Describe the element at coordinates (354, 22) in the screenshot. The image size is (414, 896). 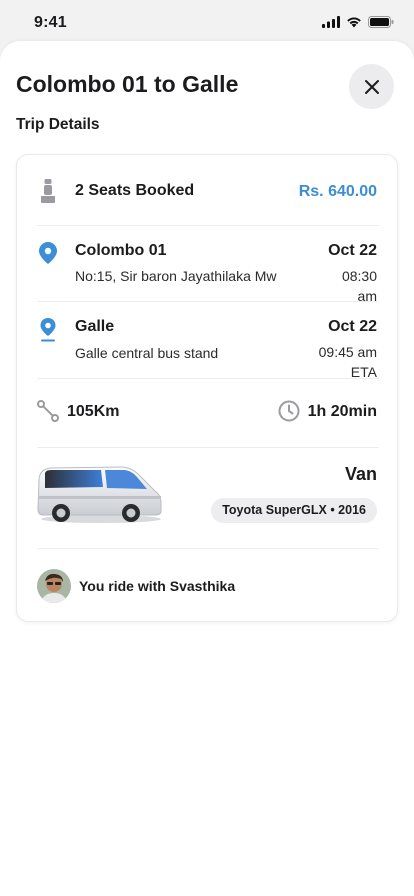
I see `wifi-icon` at that location.